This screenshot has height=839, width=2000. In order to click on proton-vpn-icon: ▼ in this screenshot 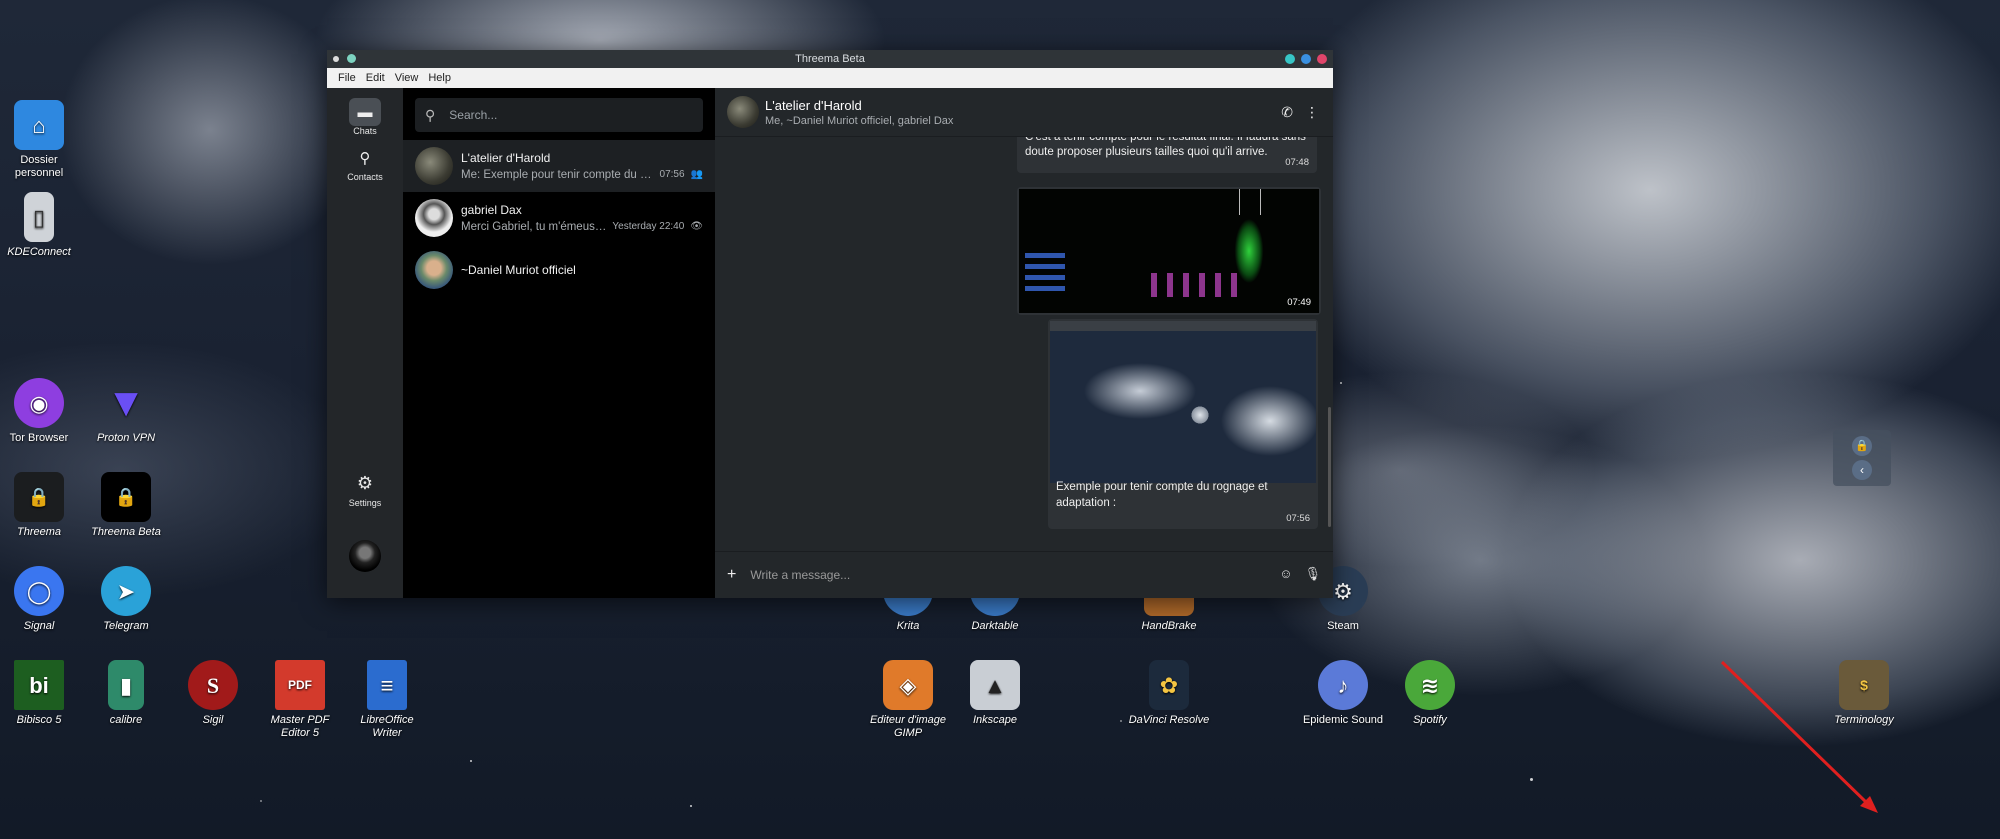, I will do `click(126, 402)`.